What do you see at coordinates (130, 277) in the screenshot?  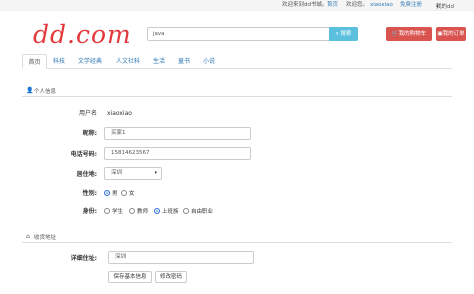 I see `save-info-button: 保存基本信息` at bounding box center [130, 277].